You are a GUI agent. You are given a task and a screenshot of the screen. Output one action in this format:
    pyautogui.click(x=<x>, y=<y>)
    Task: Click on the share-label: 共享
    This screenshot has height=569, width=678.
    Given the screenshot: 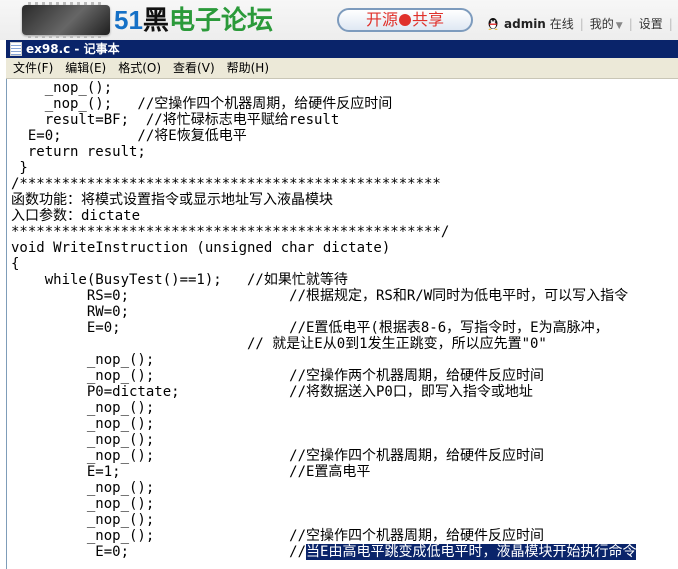 What is the action you would take?
    pyautogui.click(x=428, y=19)
    